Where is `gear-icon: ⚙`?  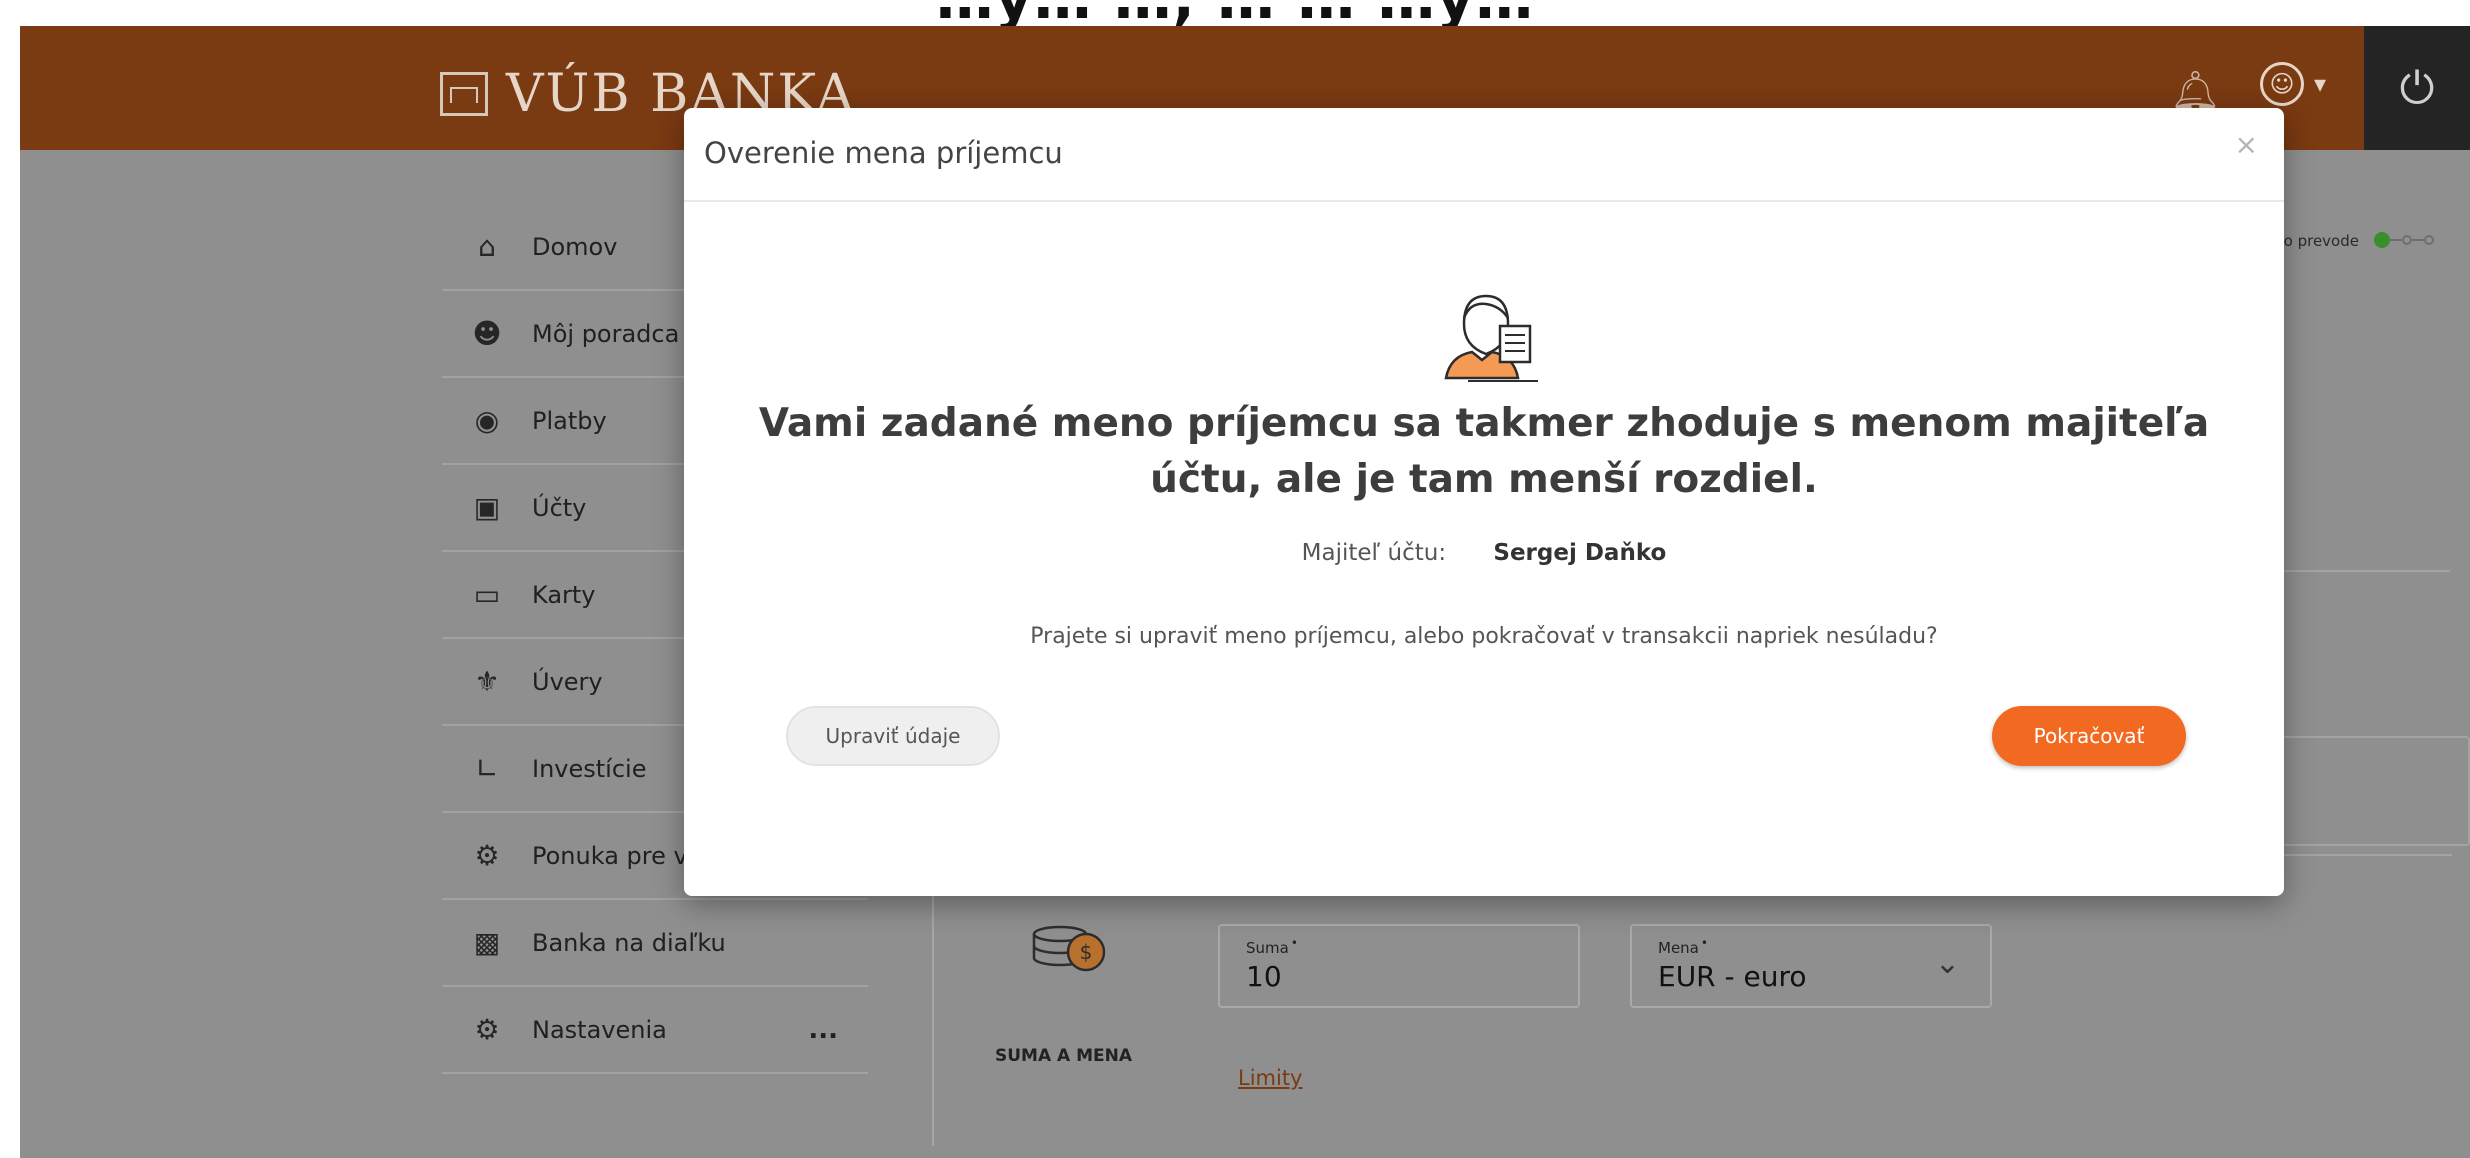
gear-icon: ⚙ is located at coordinates (487, 1029).